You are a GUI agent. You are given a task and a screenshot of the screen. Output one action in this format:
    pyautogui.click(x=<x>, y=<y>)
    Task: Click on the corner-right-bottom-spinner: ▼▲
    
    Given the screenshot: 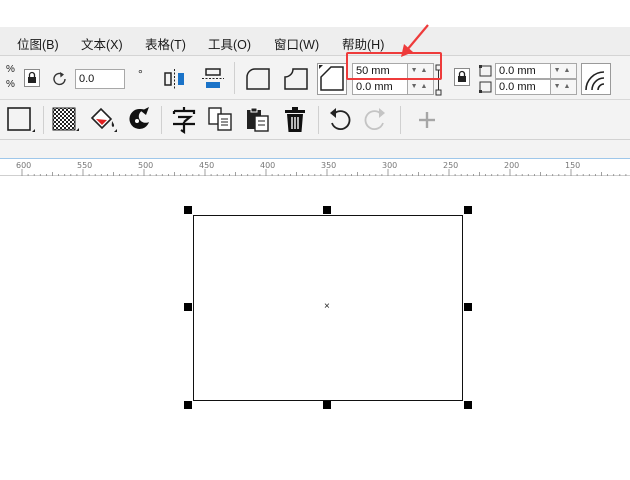 What is the action you would take?
    pyautogui.click(x=564, y=87)
    